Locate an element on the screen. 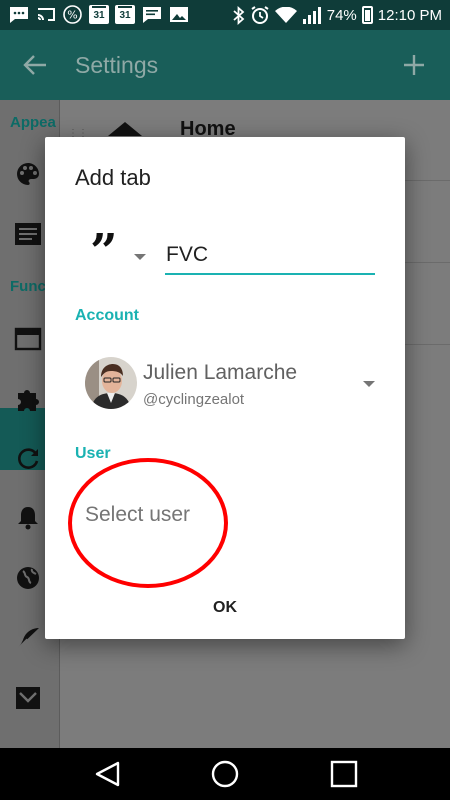 Image resolution: width=450 pixels, height=800 pixels. account-selector: Julien Lamarche @cyclingzealot is located at coordinates (227, 382).